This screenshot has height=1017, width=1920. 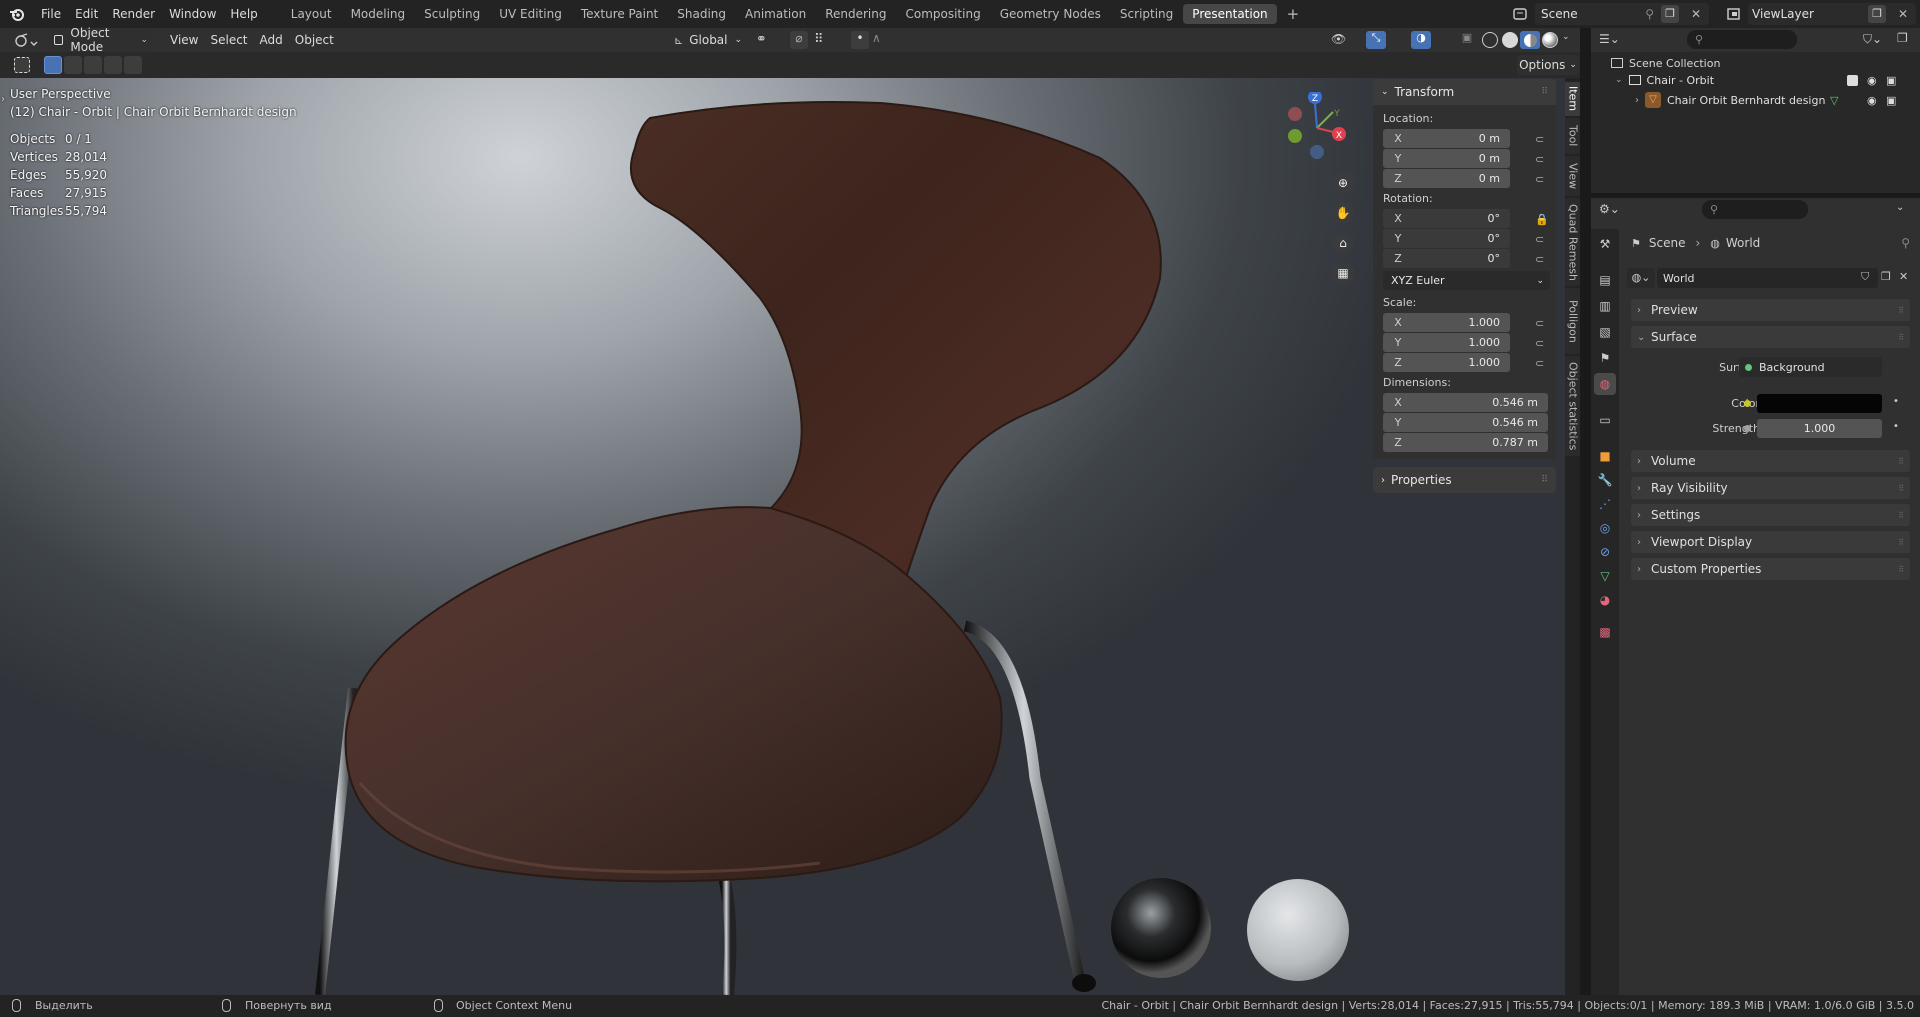 I want to click on tab-rendering: Rendering, so click(x=855, y=14).